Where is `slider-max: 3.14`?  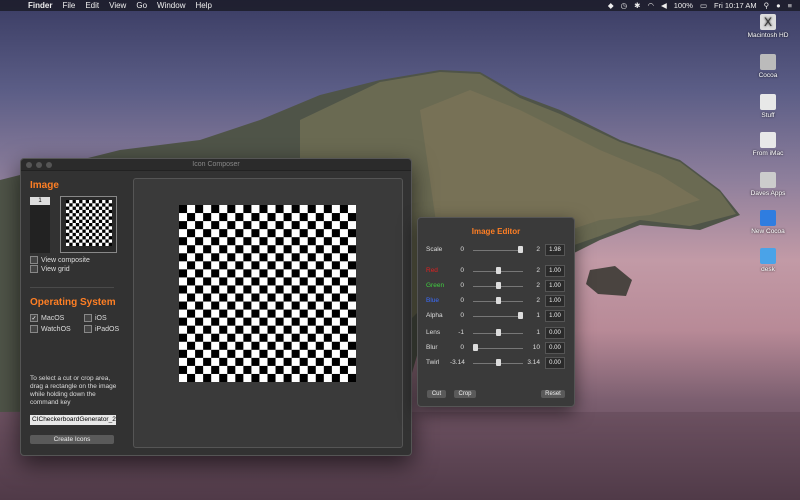
slider-max: 3.14 is located at coordinates (533, 362).